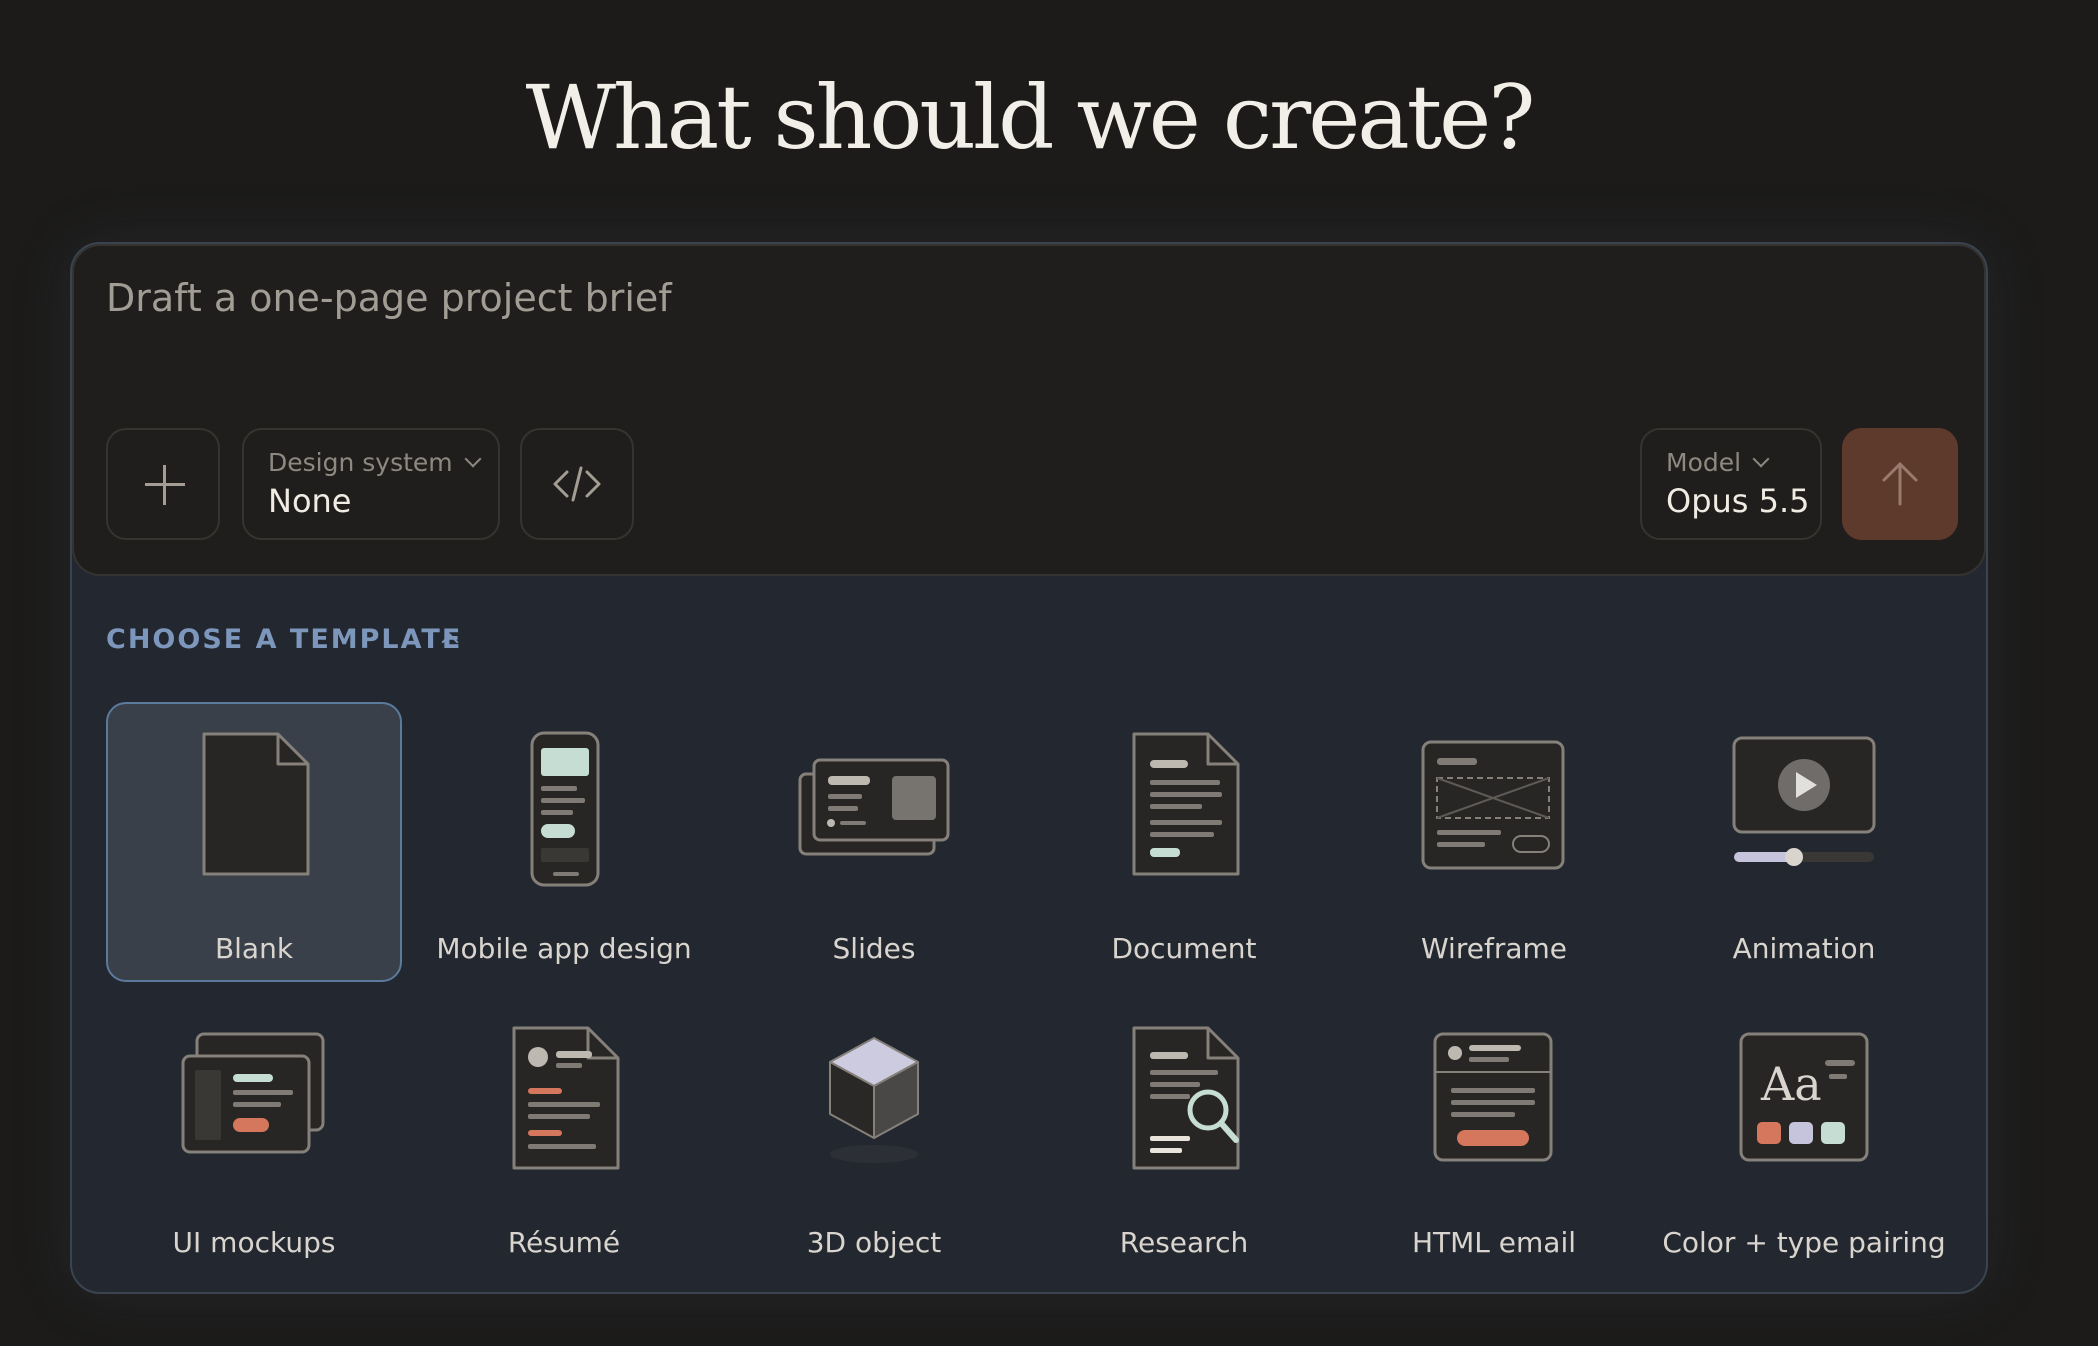  I want to click on template-color-type-pairing: Aa Color + type pairing, so click(1804, 1136).